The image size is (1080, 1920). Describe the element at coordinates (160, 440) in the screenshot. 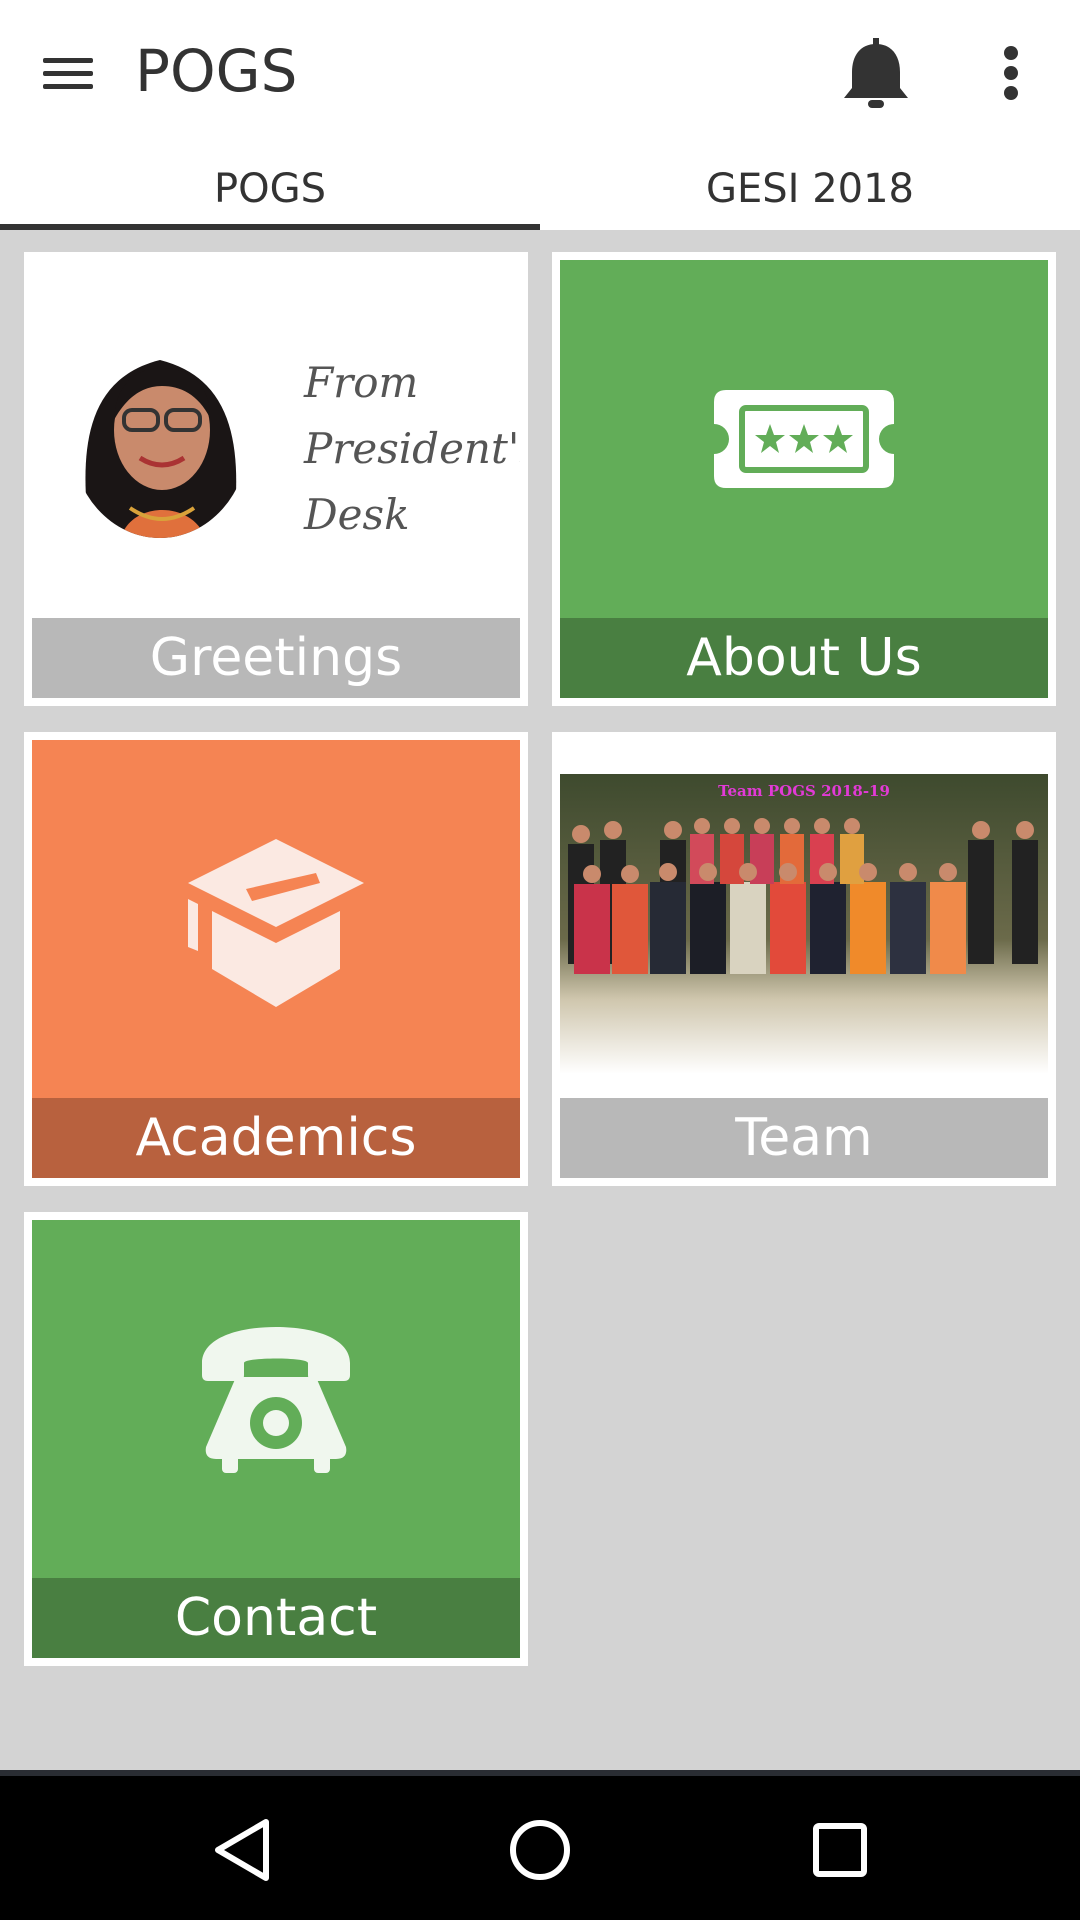

I see `president-portrait` at that location.